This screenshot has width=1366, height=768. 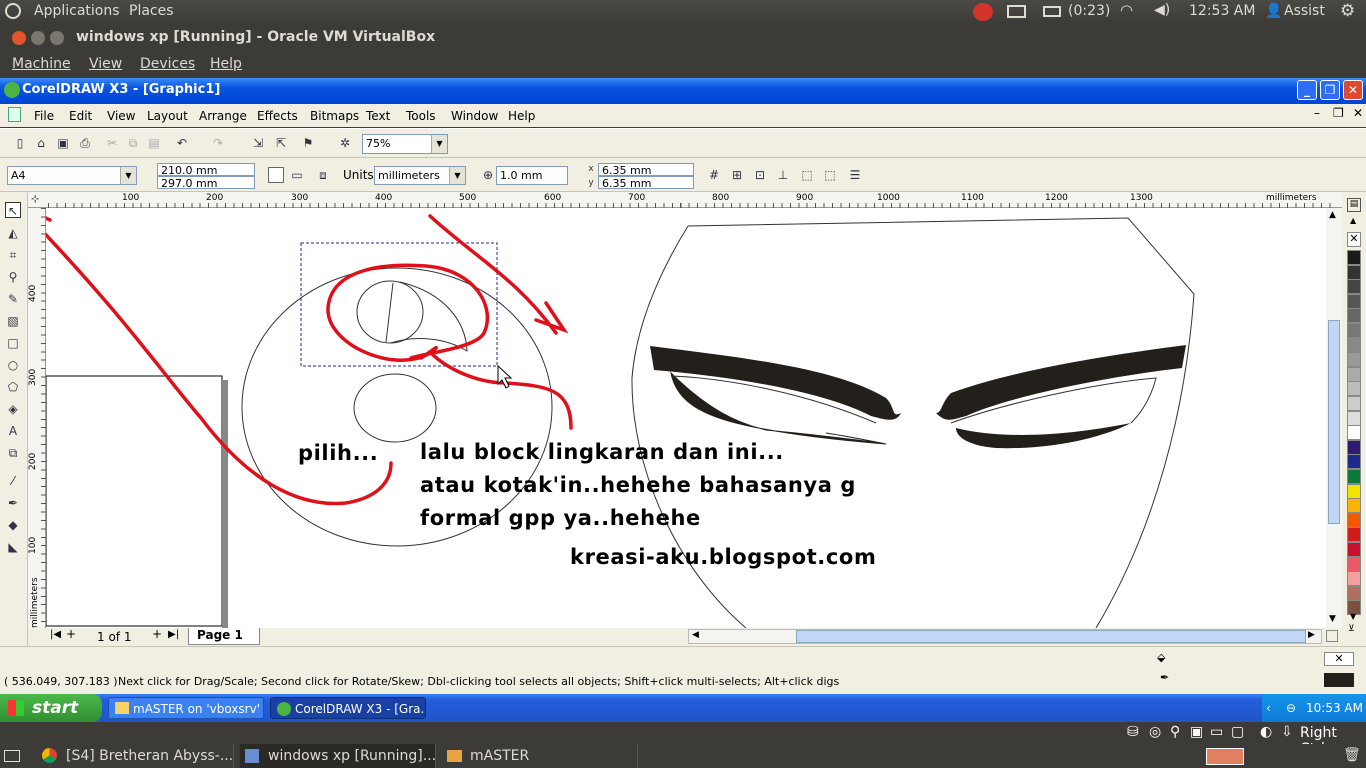 I want to click on paper-select: A4 ▼, so click(x=72, y=175).